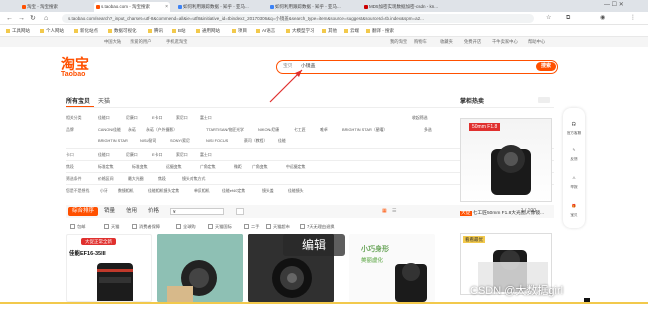 The height and width of the screenshot is (311, 648). I want to click on home-icon: ⌂, so click(46, 18).